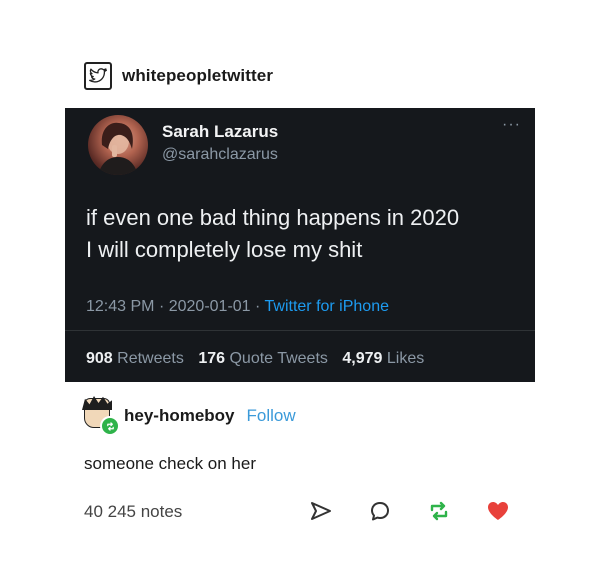 This screenshot has height=581, width=602. I want to click on tweet-handle: @sarahclazarus, so click(220, 155).